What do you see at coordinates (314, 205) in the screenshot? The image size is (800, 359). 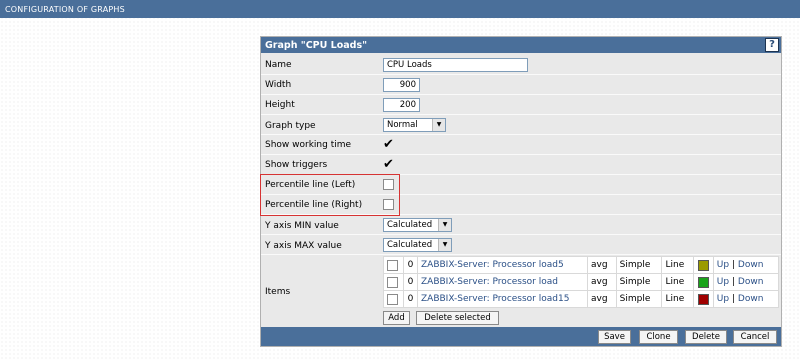 I see `percentile-right-label: Percentile line (Right)` at bounding box center [314, 205].